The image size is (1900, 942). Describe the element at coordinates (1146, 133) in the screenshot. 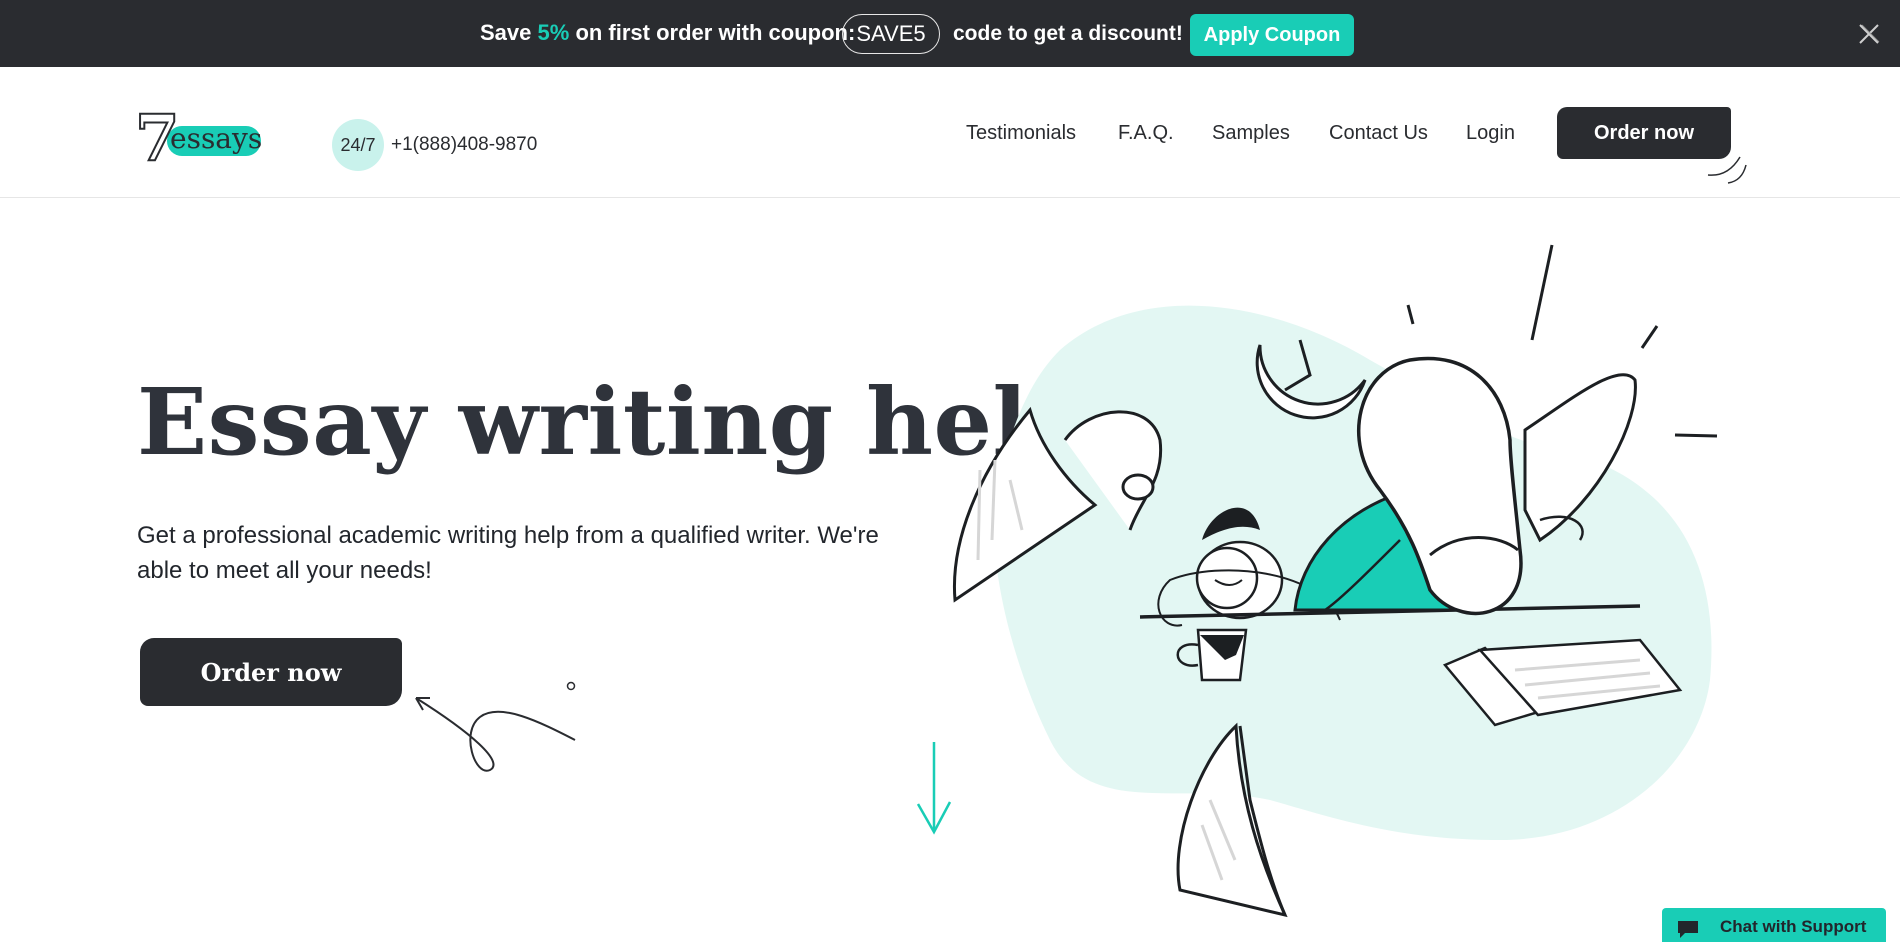

I see `nav-faq: F.A.Q.` at that location.